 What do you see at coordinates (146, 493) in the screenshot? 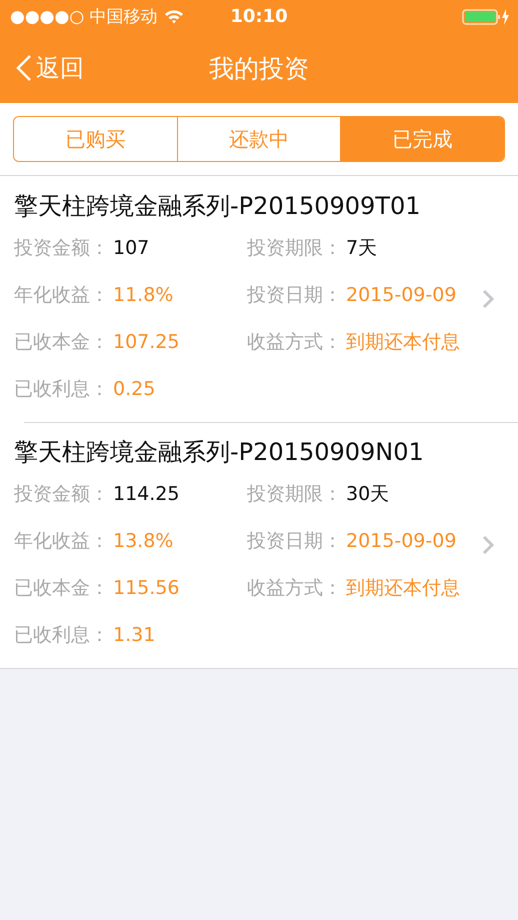
I see `field-value: 114.25` at bounding box center [146, 493].